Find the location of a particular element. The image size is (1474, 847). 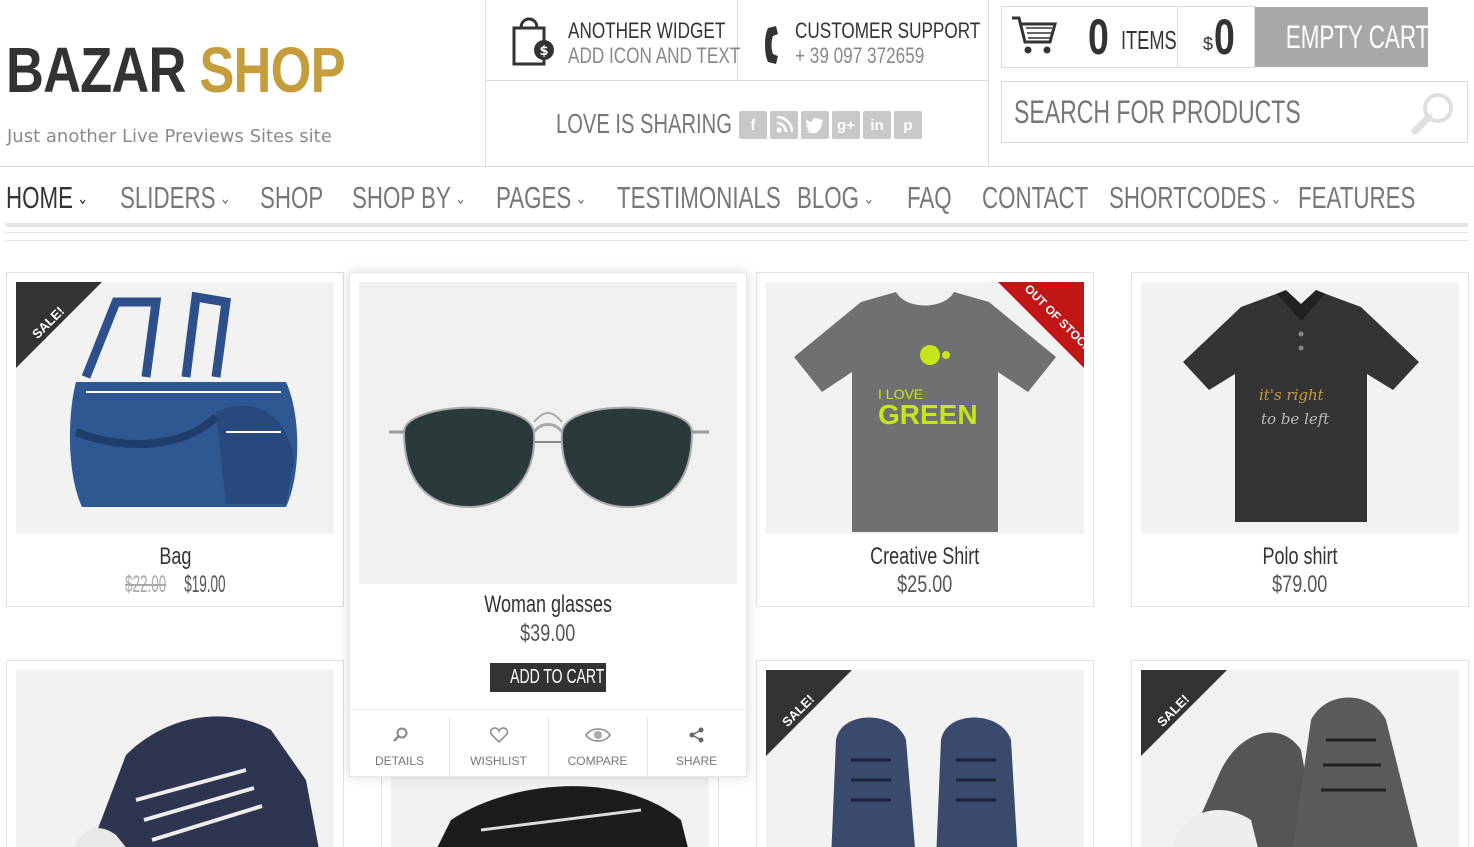

nav-item-blog: BLOG ⌄ is located at coordinates (835, 198).